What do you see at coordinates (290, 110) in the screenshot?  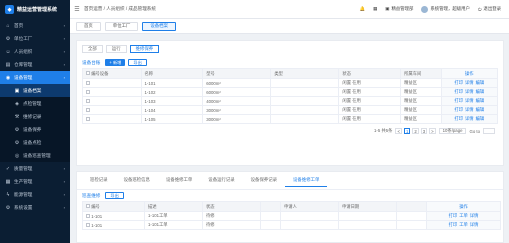 I see `table-row: 1-104 3000m² 闲置 在用 精益区 打印 详情 编辑` at bounding box center [290, 110].